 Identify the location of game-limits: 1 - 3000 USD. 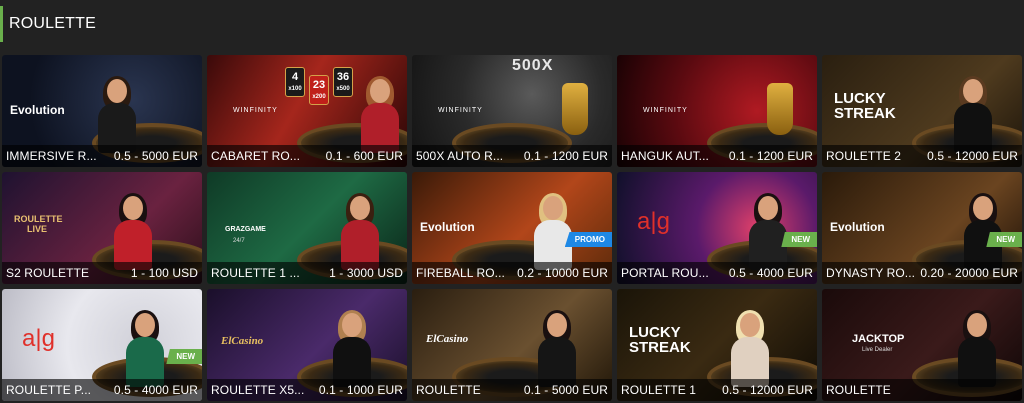
(366, 273).